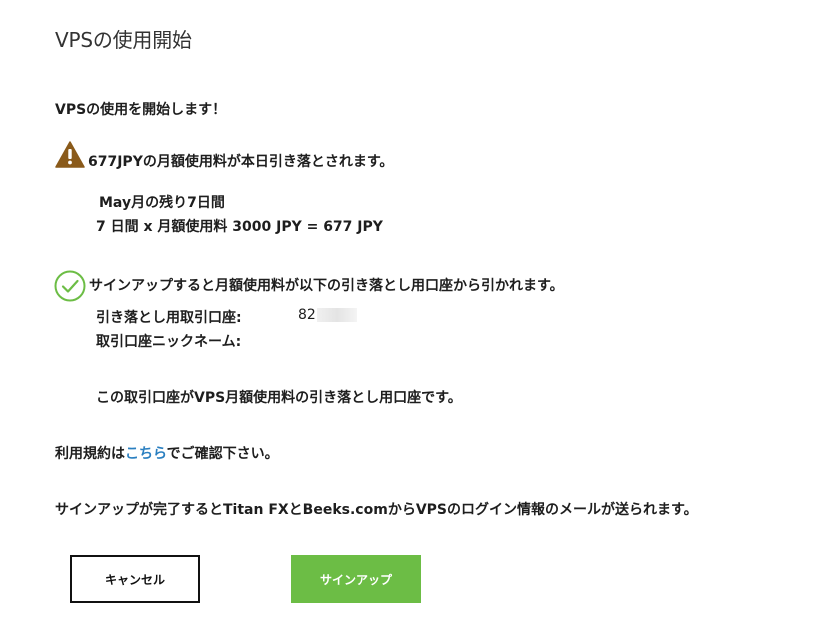 This screenshot has width=837, height=644. I want to click on debit-account-label: 引き落とし用取引口座:, so click(169, 318).